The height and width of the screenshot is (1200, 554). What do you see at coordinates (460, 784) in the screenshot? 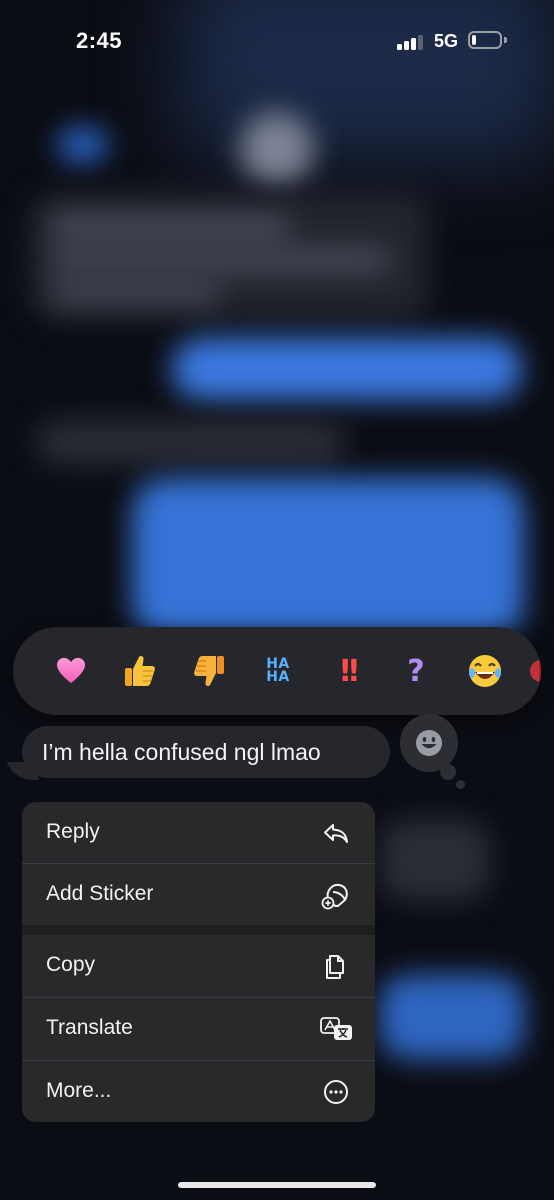
I see `sticker-bubble-tail-dot` at bounding box center [460, 784].